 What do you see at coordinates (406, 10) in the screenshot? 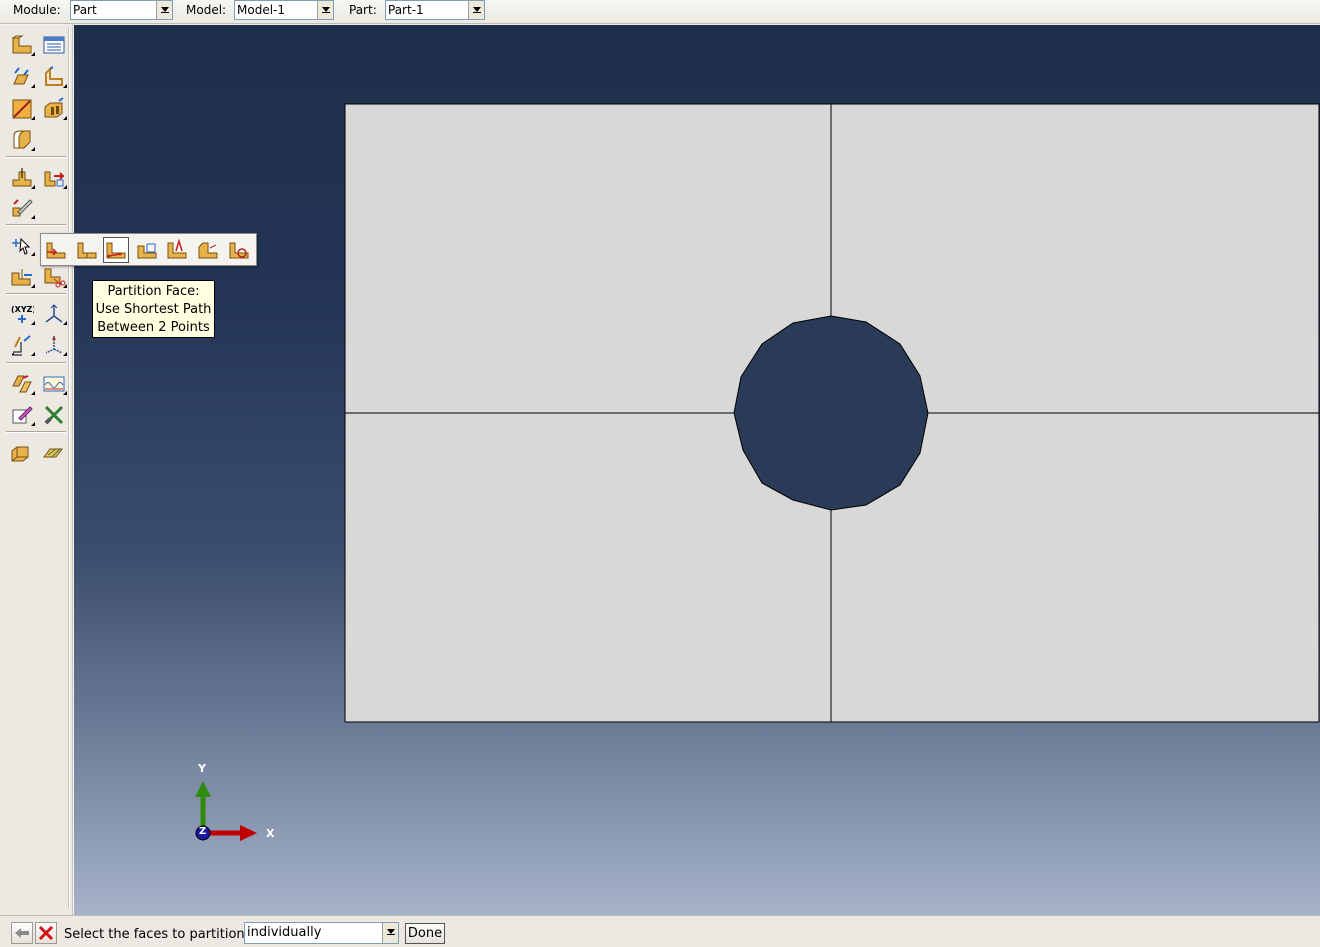
I see `part-value: Part-1` at bounding box center [406, 10].